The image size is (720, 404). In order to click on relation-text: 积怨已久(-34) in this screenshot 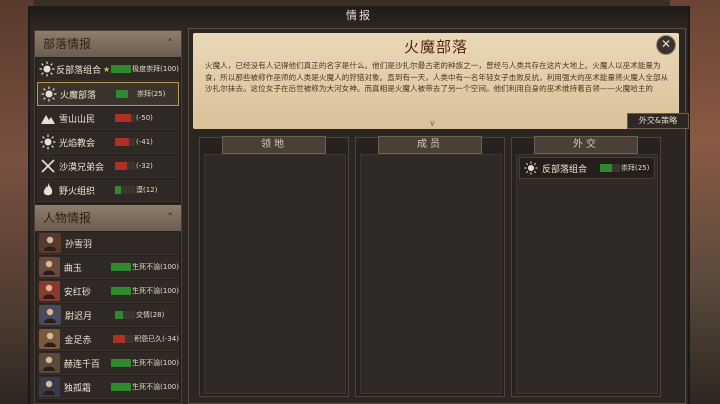, I will do `click(156, 339)`.